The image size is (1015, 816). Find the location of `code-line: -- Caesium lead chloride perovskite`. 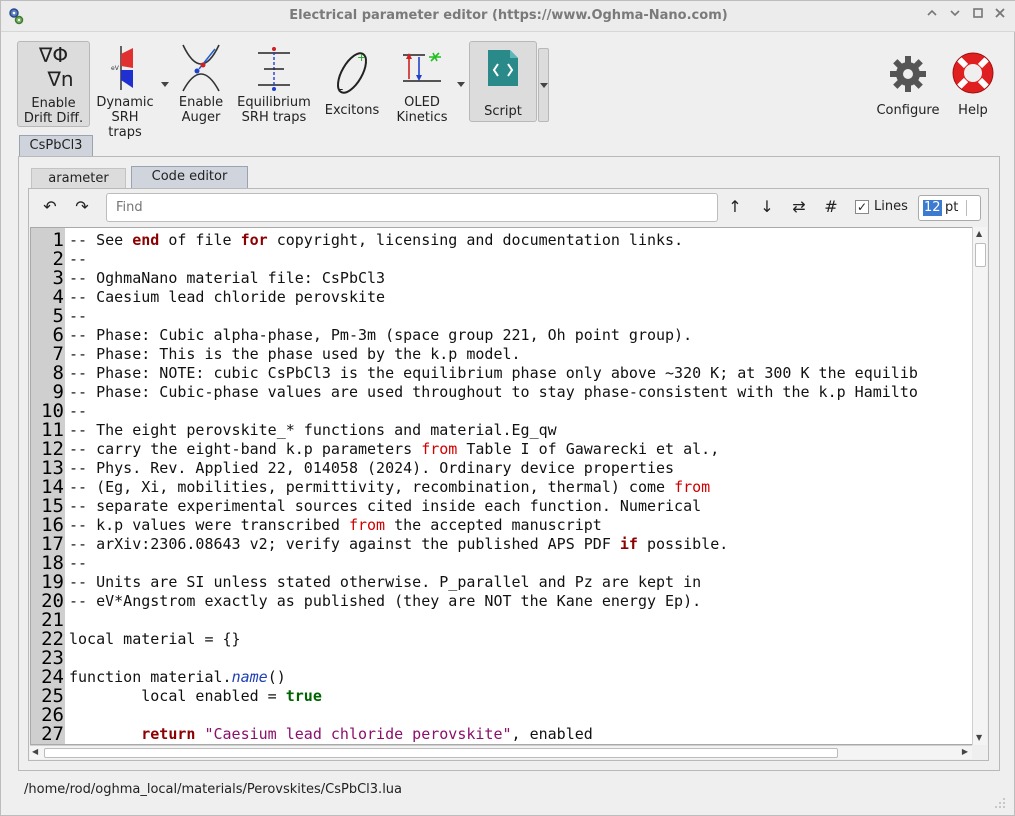

code-line: -- Caesium lead chloride perovskite is located at coordinates (227, 297).